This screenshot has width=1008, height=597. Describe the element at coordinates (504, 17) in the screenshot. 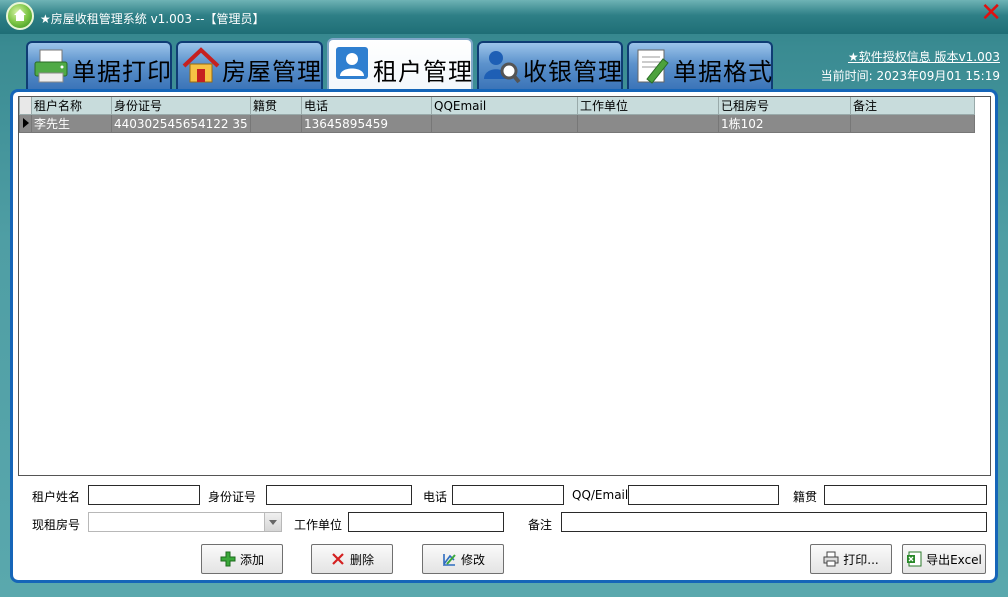

I see `title-bar: ★房屋收租管理系统 v1.003 --【管理员】 ✕` at that location.